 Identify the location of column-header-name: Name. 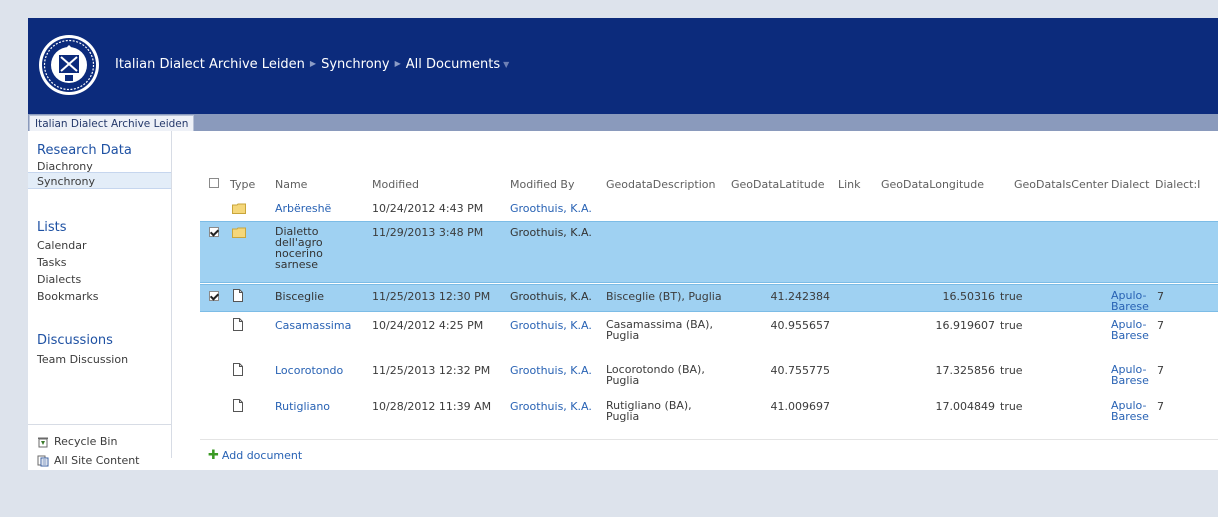
(291, 184).